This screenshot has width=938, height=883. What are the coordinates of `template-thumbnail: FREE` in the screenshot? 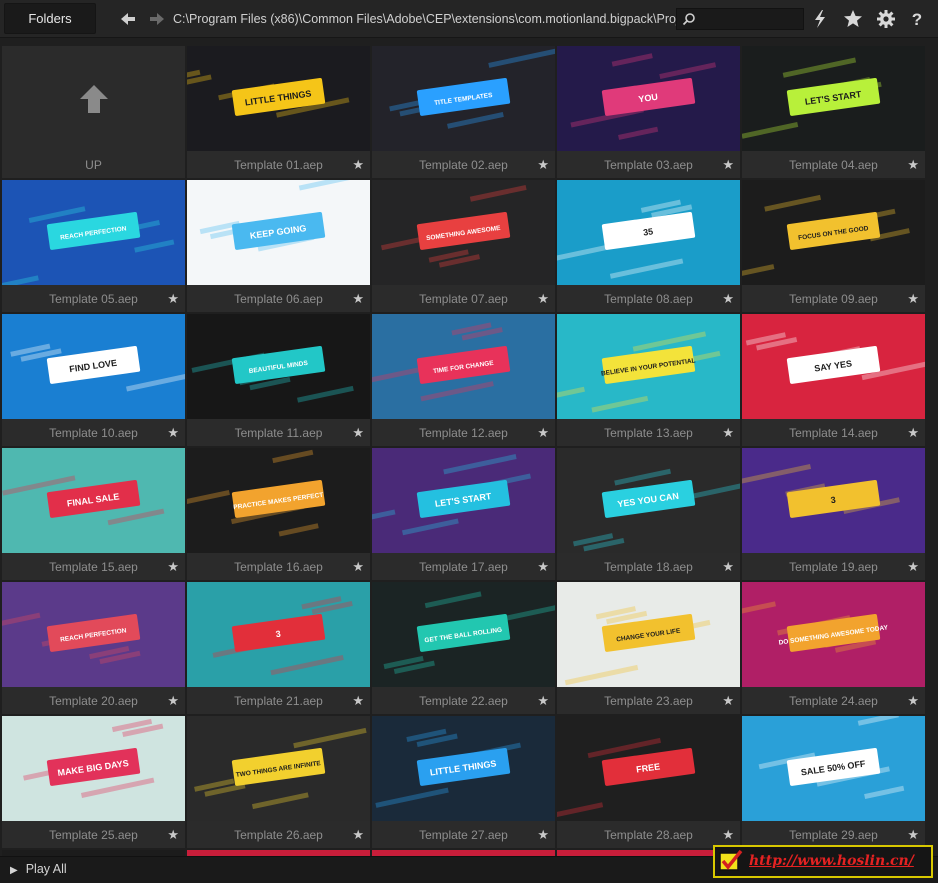 It's located at (648, 768).